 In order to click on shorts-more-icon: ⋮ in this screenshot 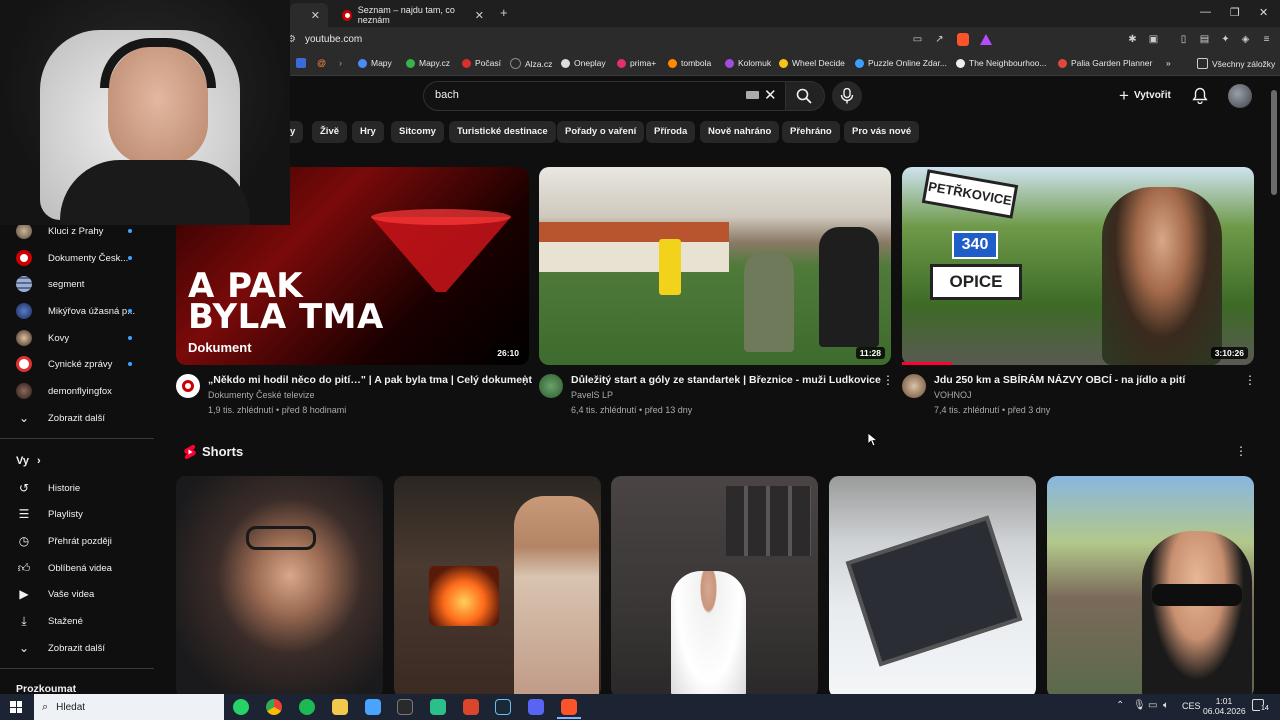, I will do `click(1241, 451)`.